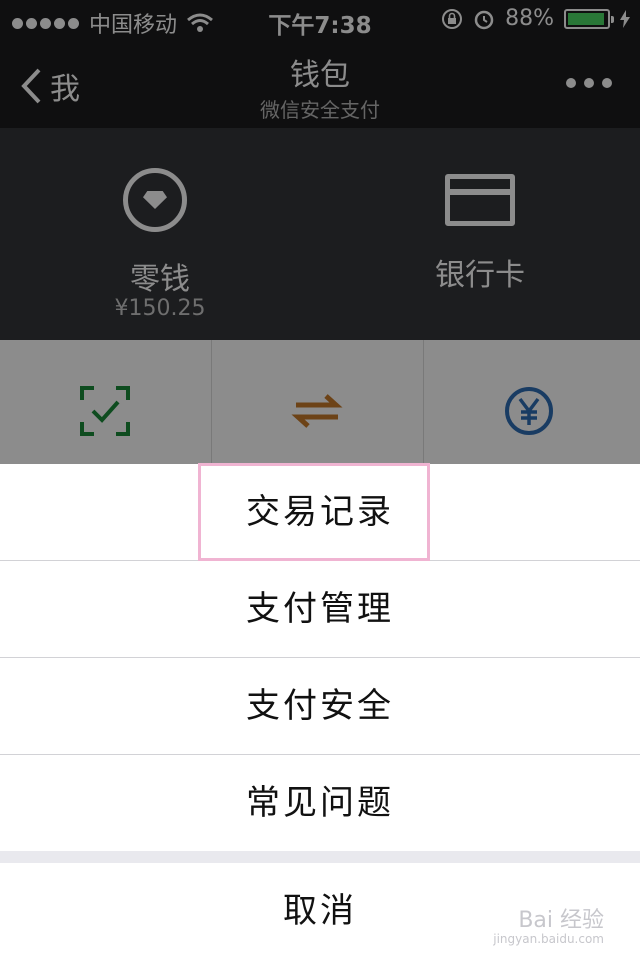 The image size is (640, 960). What do you see at coordinates (320, 609) in the screenshot?
I see `payment-management-button: 支付管理` at bounding box center [320, 609].